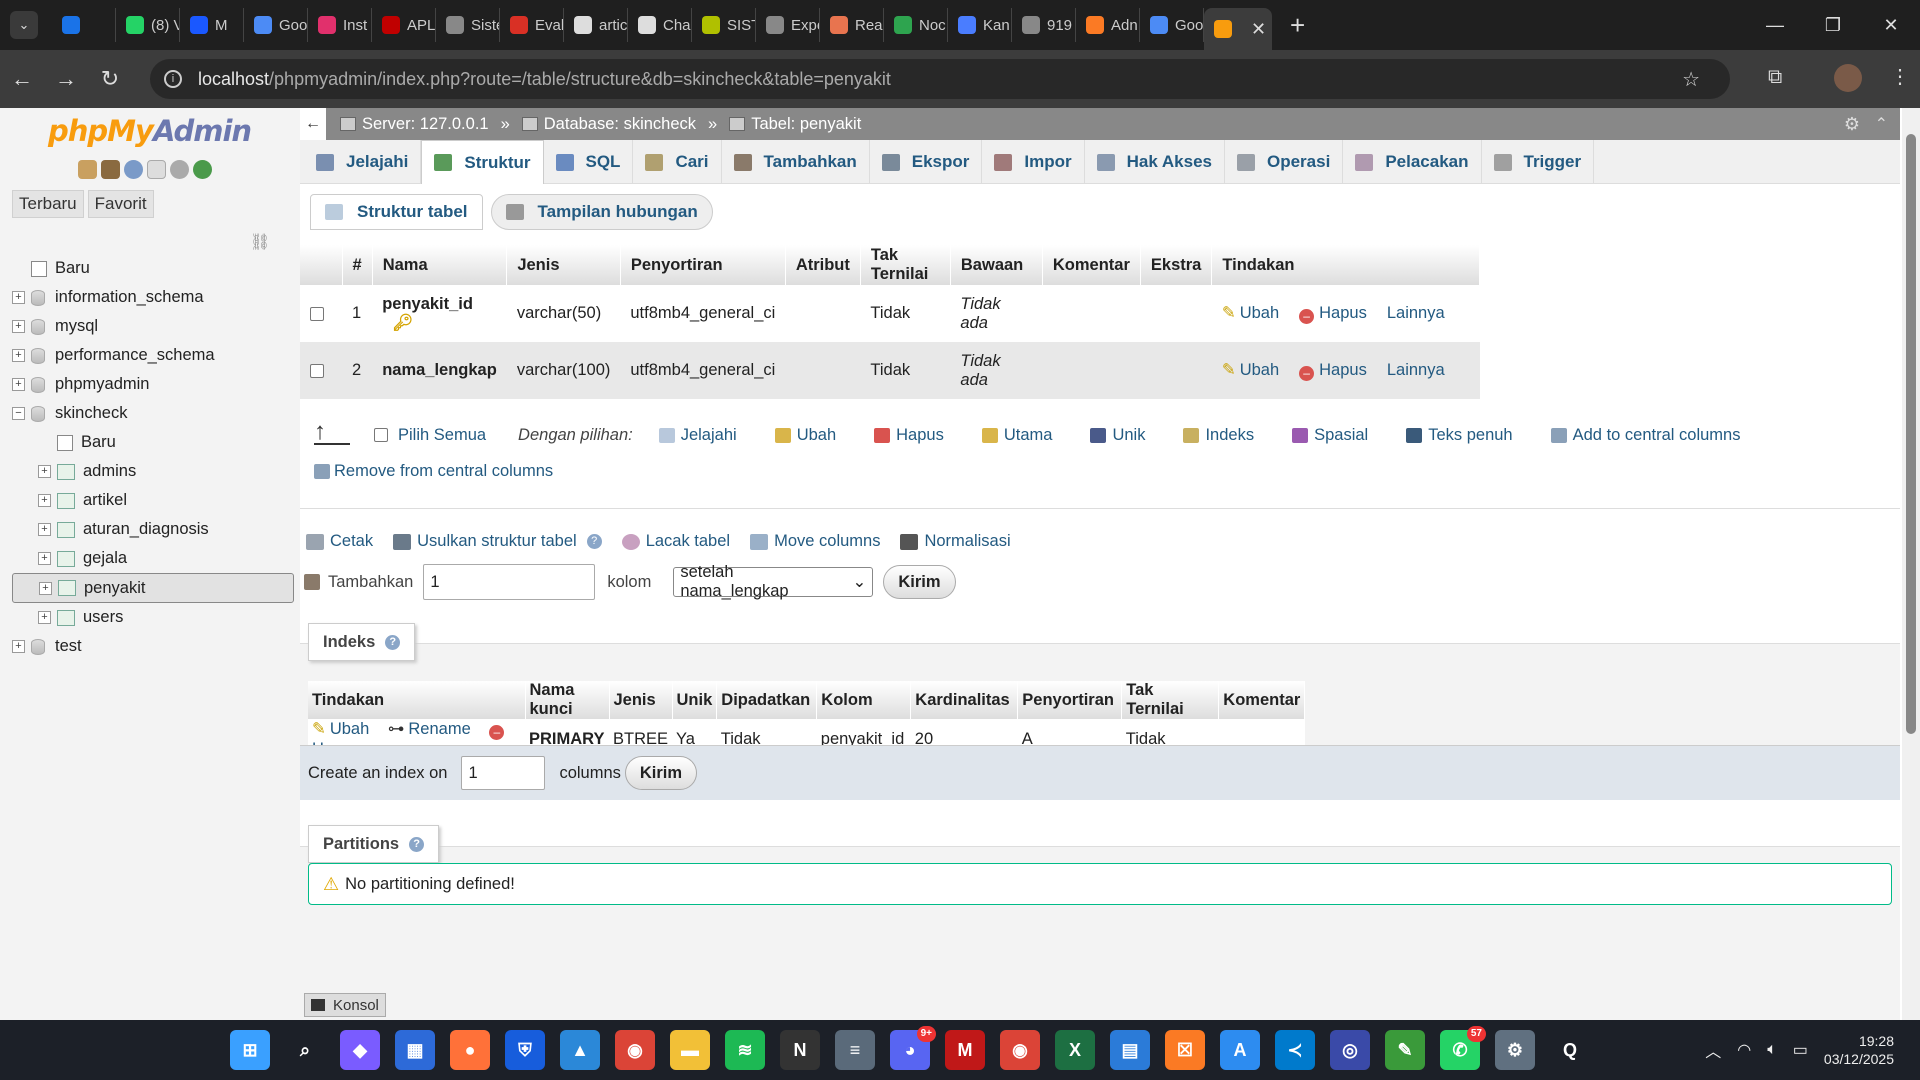  What do you see at coordinates (677, 162) in the screenshot?
I see `tab-cari: Cari` at bounding box center [677, 162].